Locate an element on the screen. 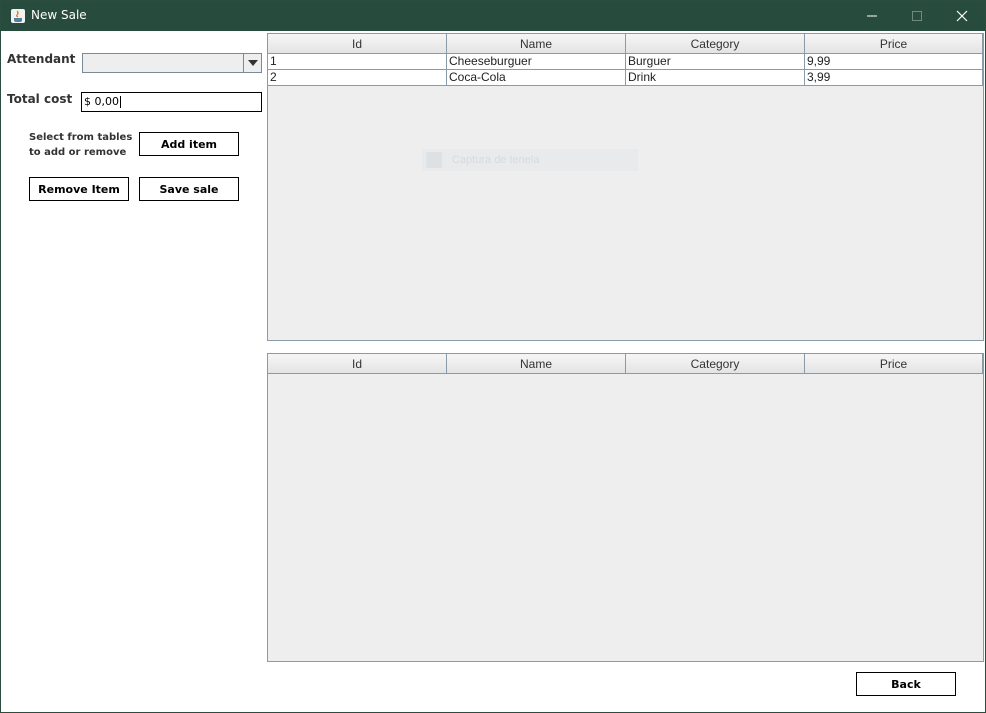 The image size is (986, 713). cell-category: Drink is located at coordinates (715, 78).